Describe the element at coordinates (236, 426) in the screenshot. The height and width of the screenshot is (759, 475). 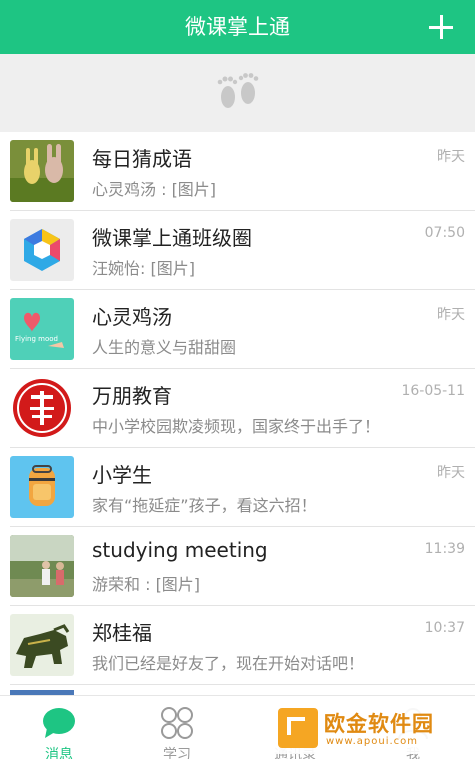
I see `conversation-preview: 中小学校园欺凌频现，国家终于出手了！` at that location.